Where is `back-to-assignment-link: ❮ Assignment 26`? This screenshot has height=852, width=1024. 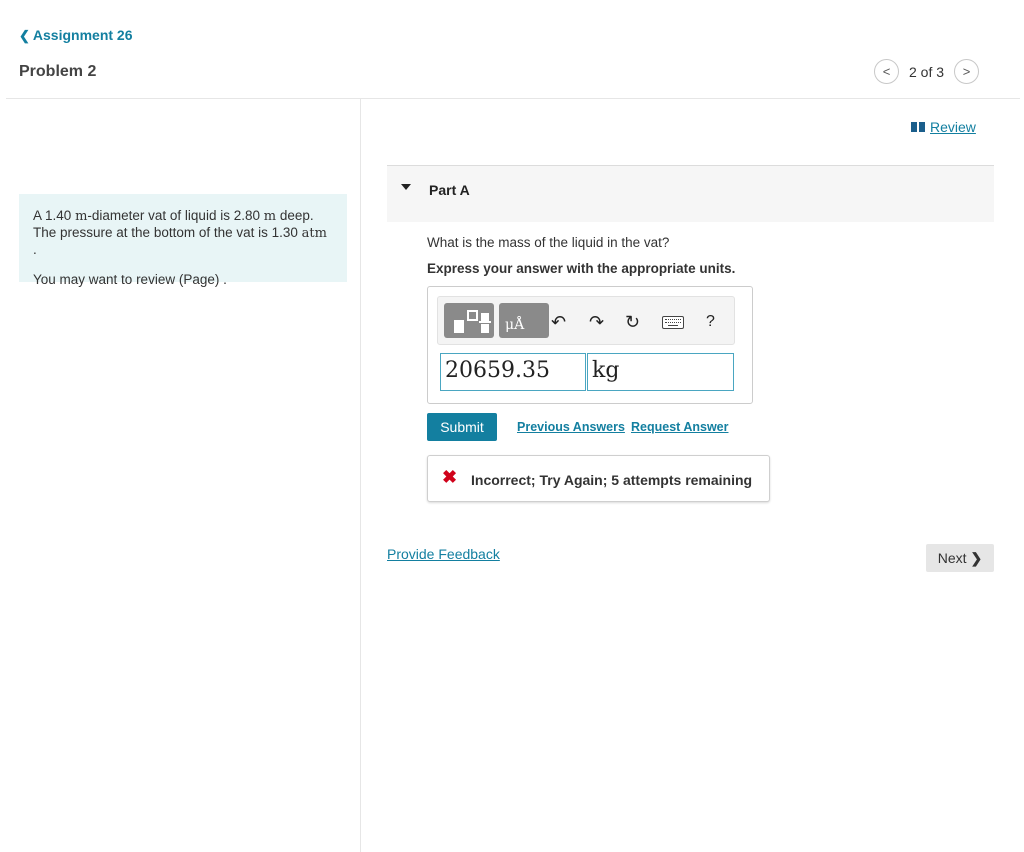 back-to-assignment-link: ❮ Assignment 26 is located at coordinates (76, 35).